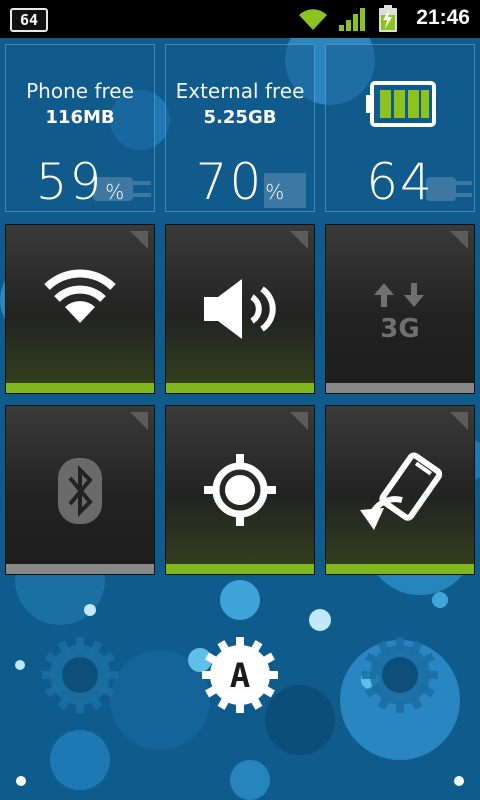 This screenshot has width=480, height=800. What do you see at coordinates (400, 388) in the screenshot?
I see `mobile-data-state-bar` at bounding box center [400, 388].